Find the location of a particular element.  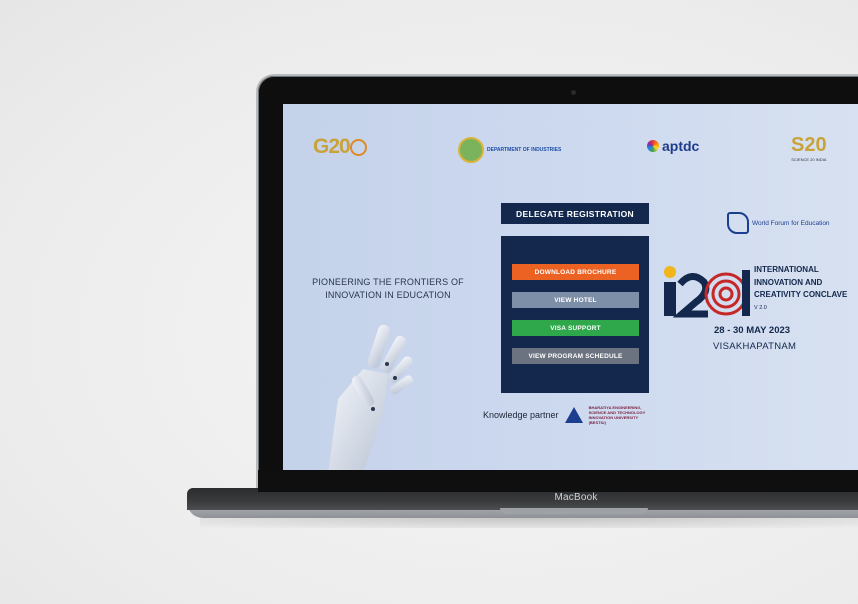

g20-logo: G20 is located at coordinates (340, 147).